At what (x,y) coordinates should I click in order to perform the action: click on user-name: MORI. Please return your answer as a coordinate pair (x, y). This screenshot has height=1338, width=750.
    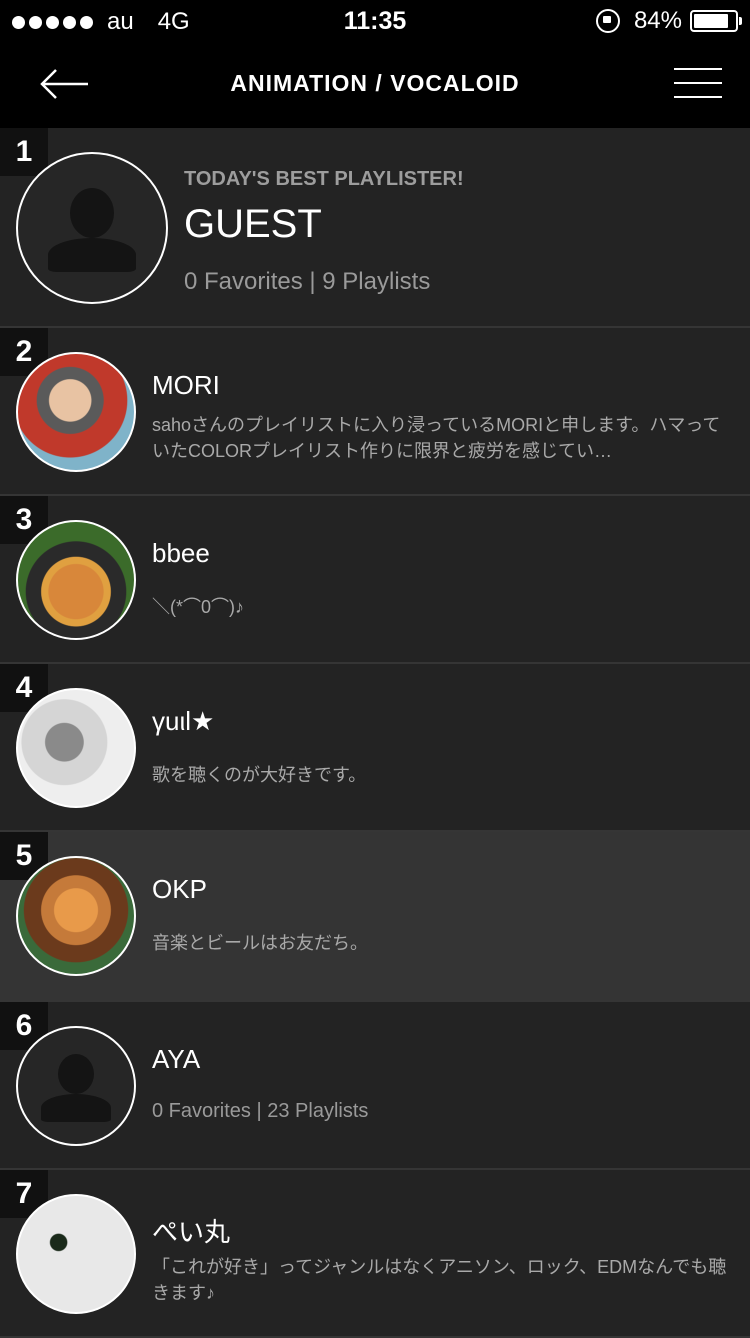
    Looking at the image, I should click on (186, 385).